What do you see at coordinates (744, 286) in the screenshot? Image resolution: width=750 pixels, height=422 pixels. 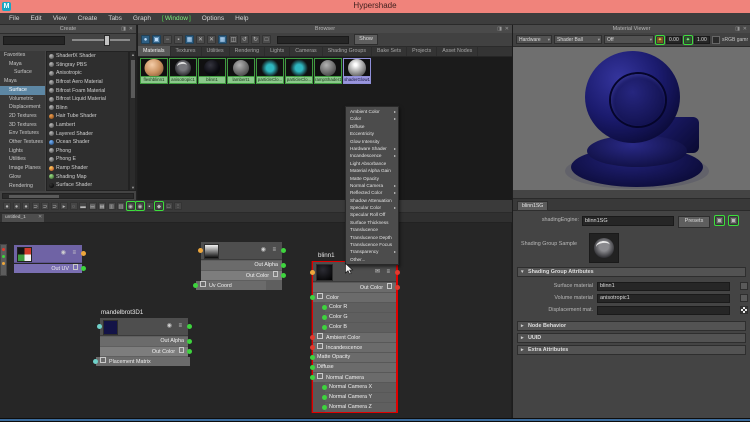 I see `connection-button` at bounding box center [744, 286].